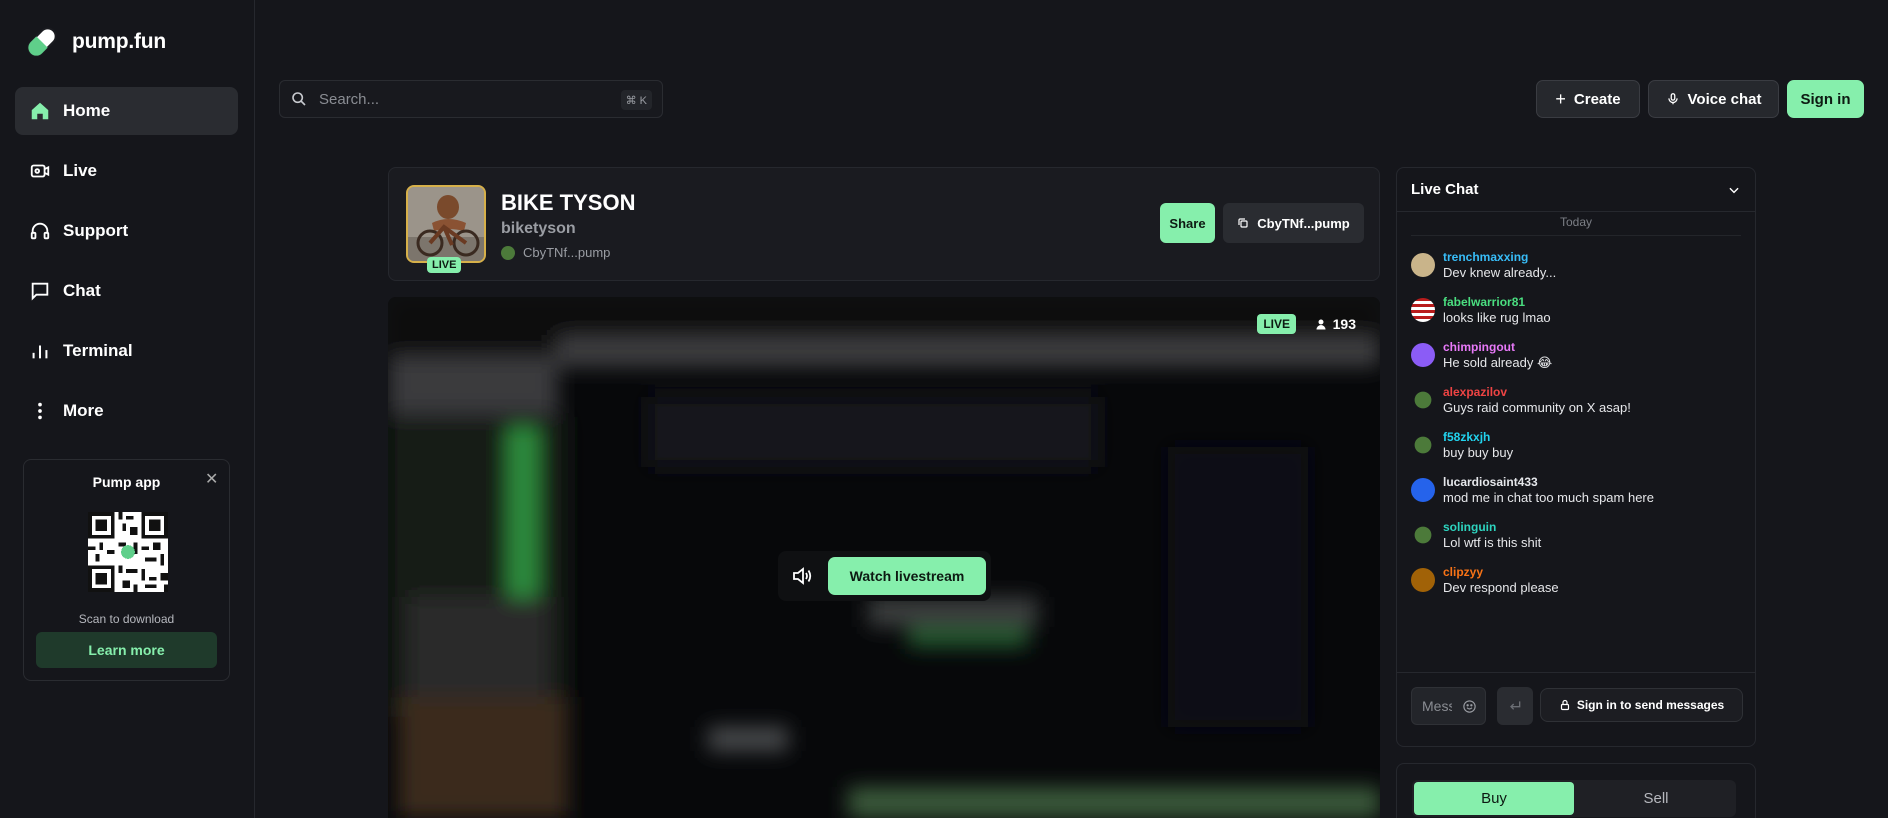 This screenshot has width=1888, height=818. Describe the element at coordinates (126, 482) in the screenshot. I see `app-card-title: Pump app` at that location.